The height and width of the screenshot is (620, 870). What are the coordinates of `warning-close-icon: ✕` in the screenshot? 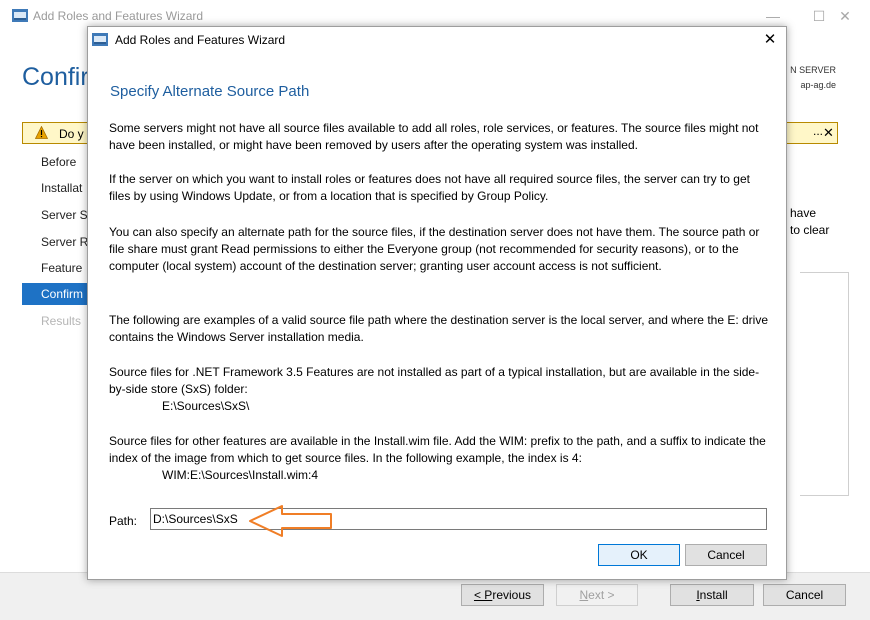 It's located at (828, 133).